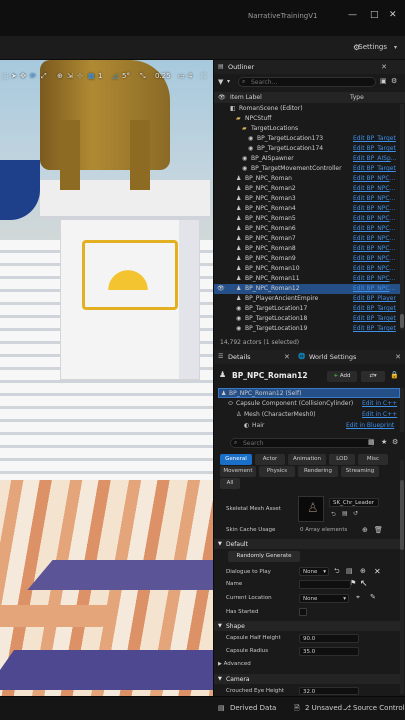  Describe the element at coordinates (190, 78) in the screenshot. I see `camera-speed-value: 4` at that location.